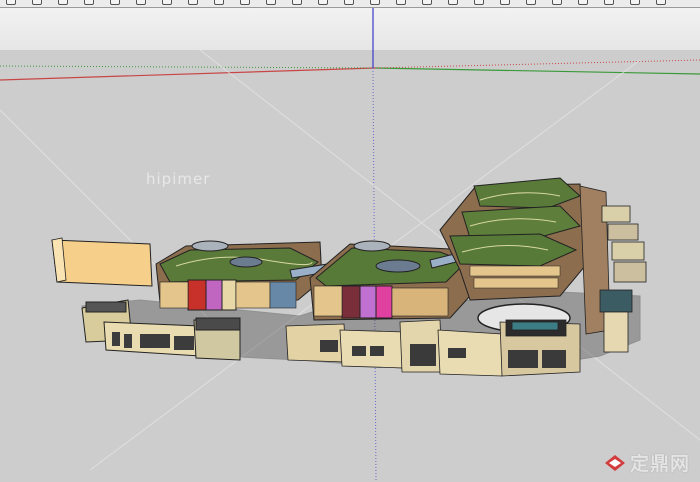  I want to click on billboard-panel, so click(102, 263).